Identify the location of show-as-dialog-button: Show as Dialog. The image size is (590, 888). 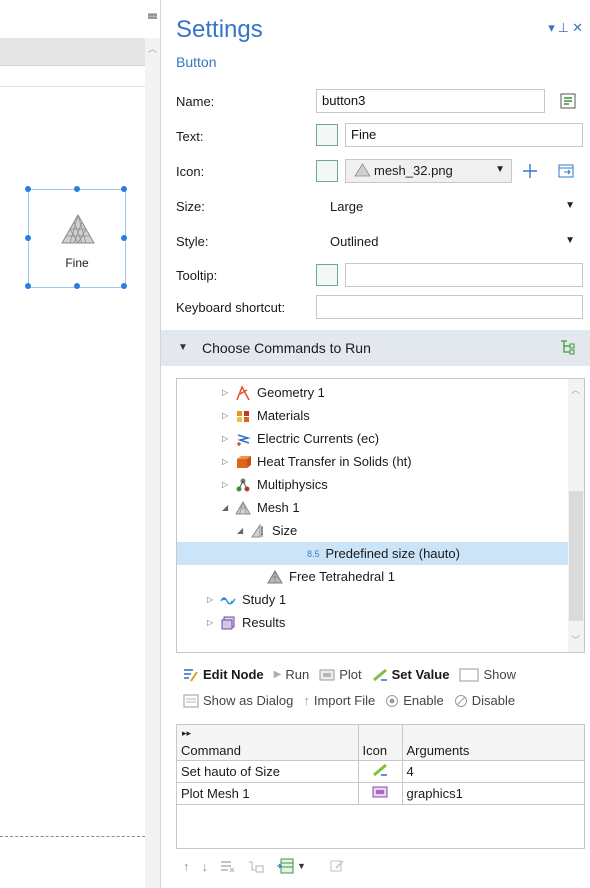
(238, 700).